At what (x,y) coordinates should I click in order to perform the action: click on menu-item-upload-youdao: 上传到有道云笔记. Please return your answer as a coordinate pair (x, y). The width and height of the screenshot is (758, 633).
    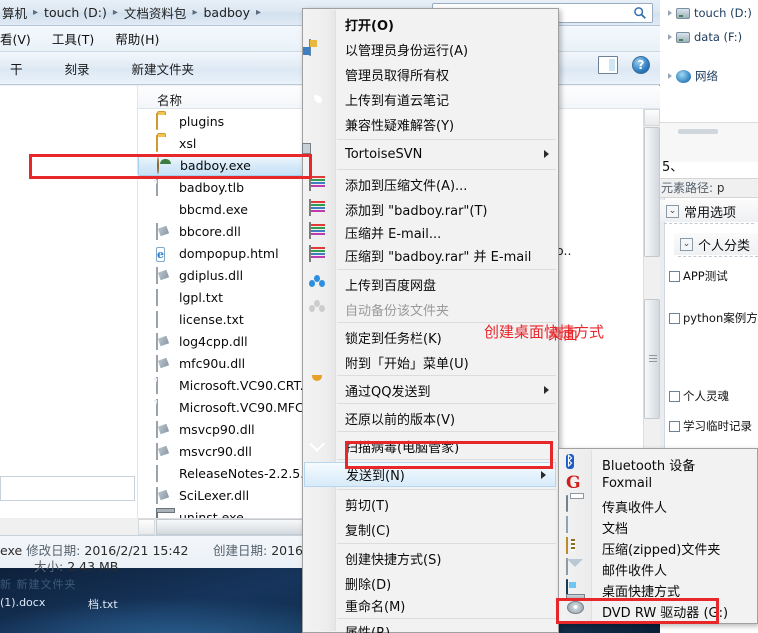
    Looking at the image, I should click on (431, 99).